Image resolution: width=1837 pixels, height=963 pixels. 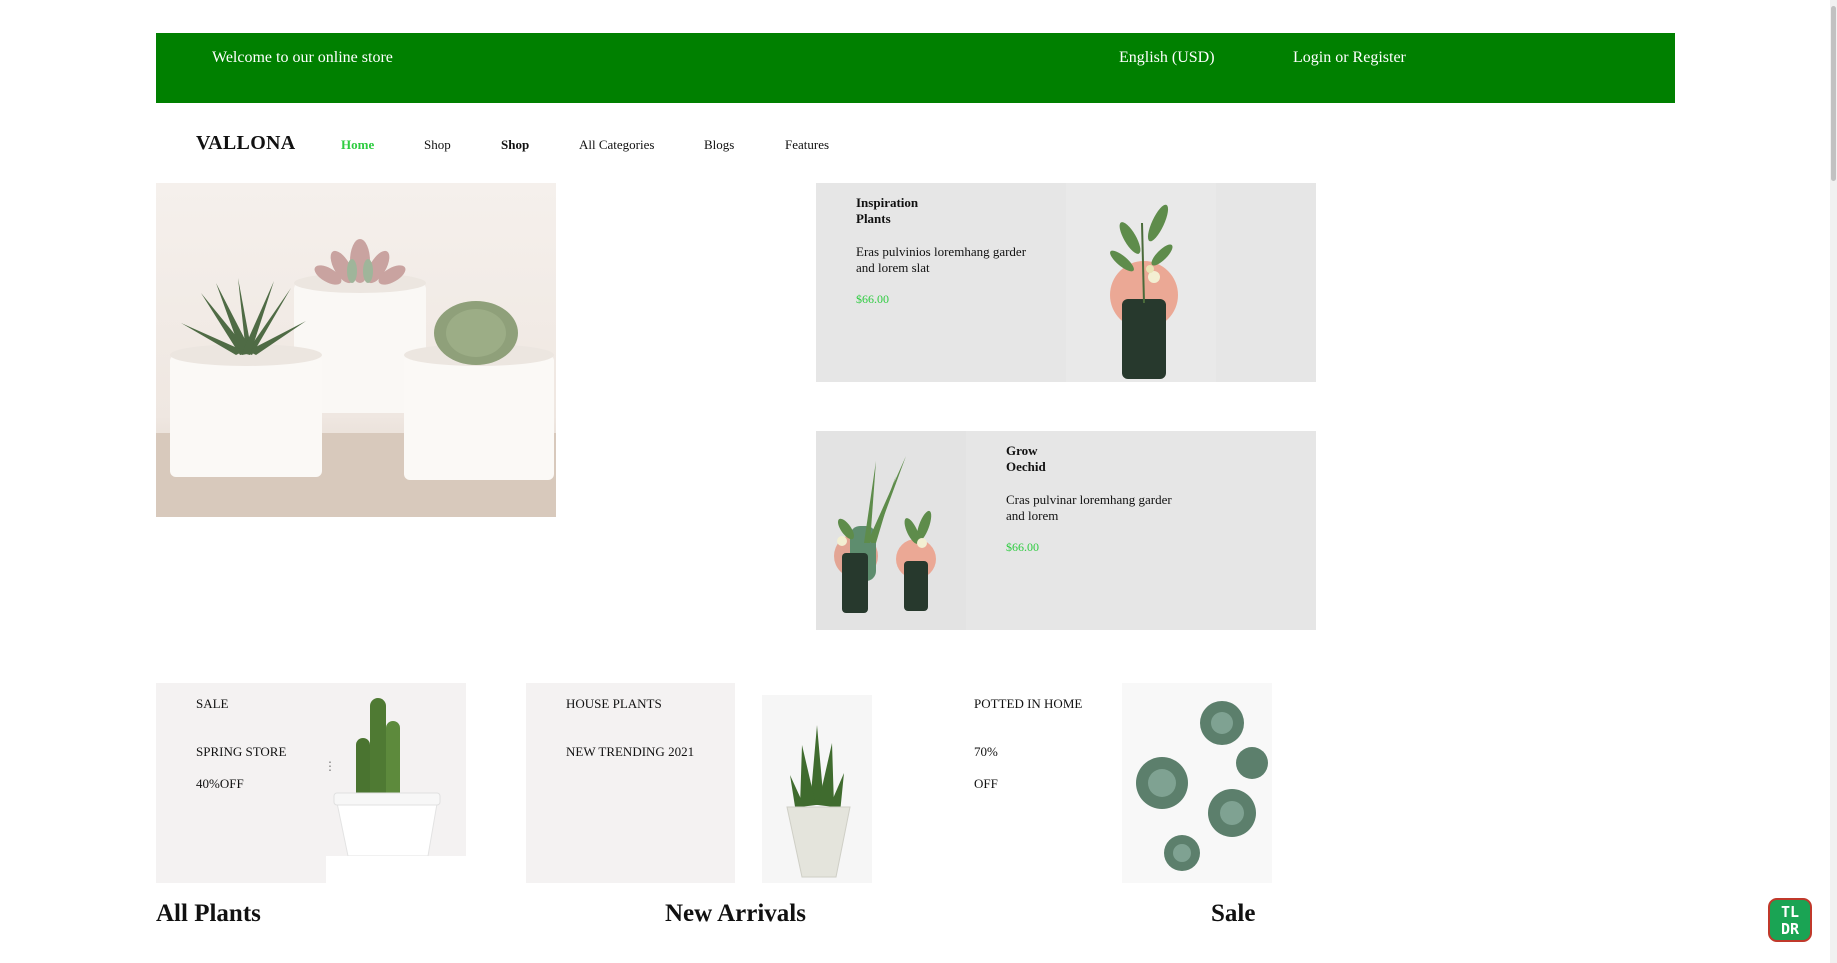 I want to click on banner-house-plants: HOUSE PLANTS NEW TRENDING 2021, so click(x=630, y=783).